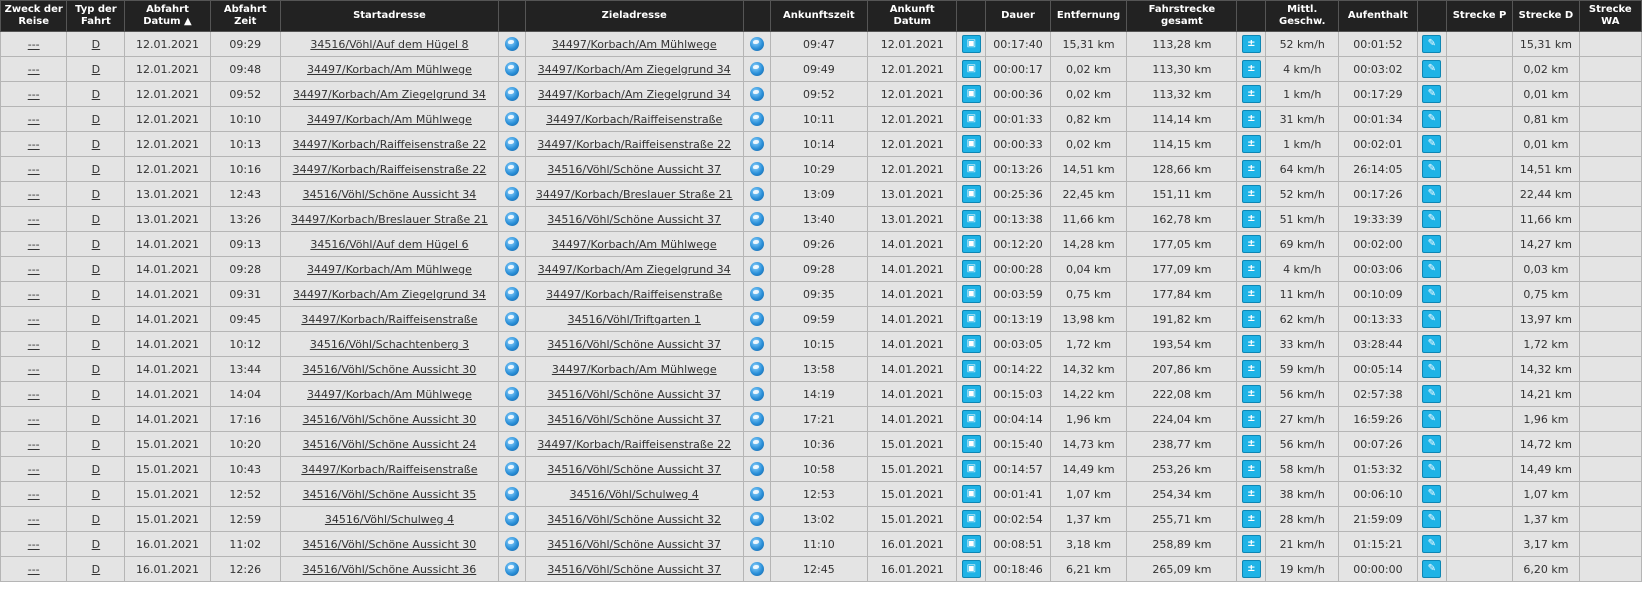 The height and width of the screenshot is (603, 1644). Describe the element at coordinates (245, 16) in the screenshot. I see `header-abfahrt-zeit: Abfahrt Zeit` at that location.